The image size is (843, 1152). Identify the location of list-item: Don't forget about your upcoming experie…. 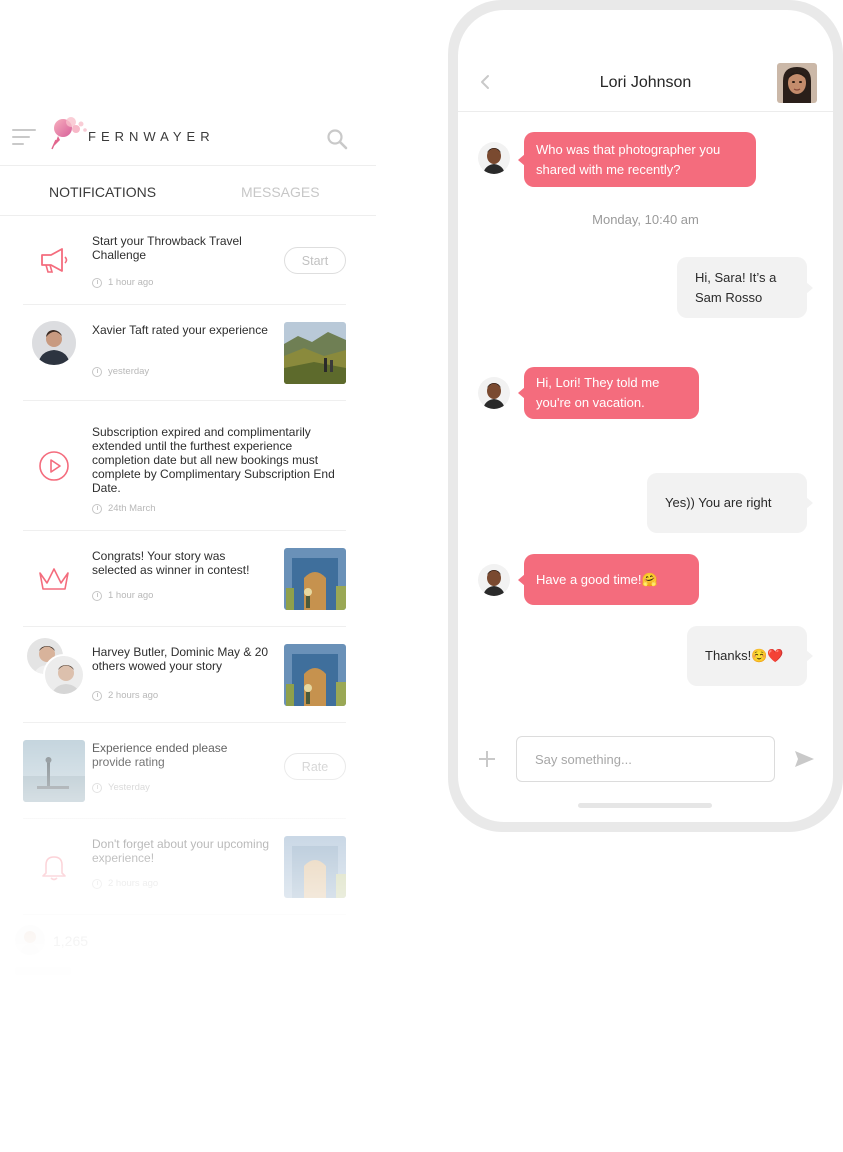
(184, 867).